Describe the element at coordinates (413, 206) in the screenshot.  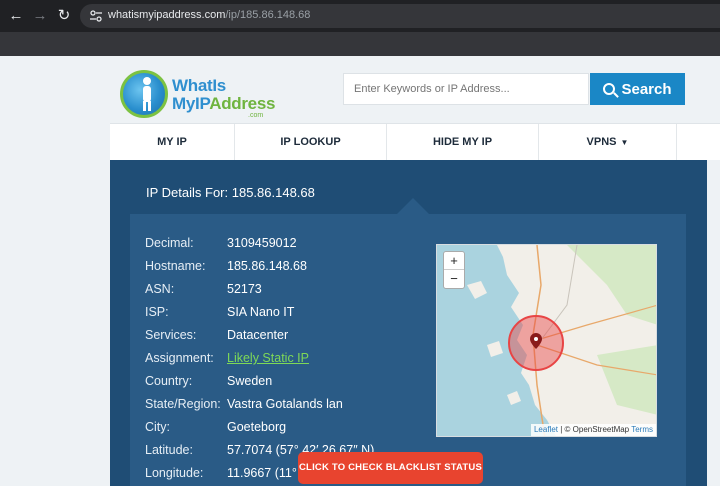
I see `panel-notch` at that location.